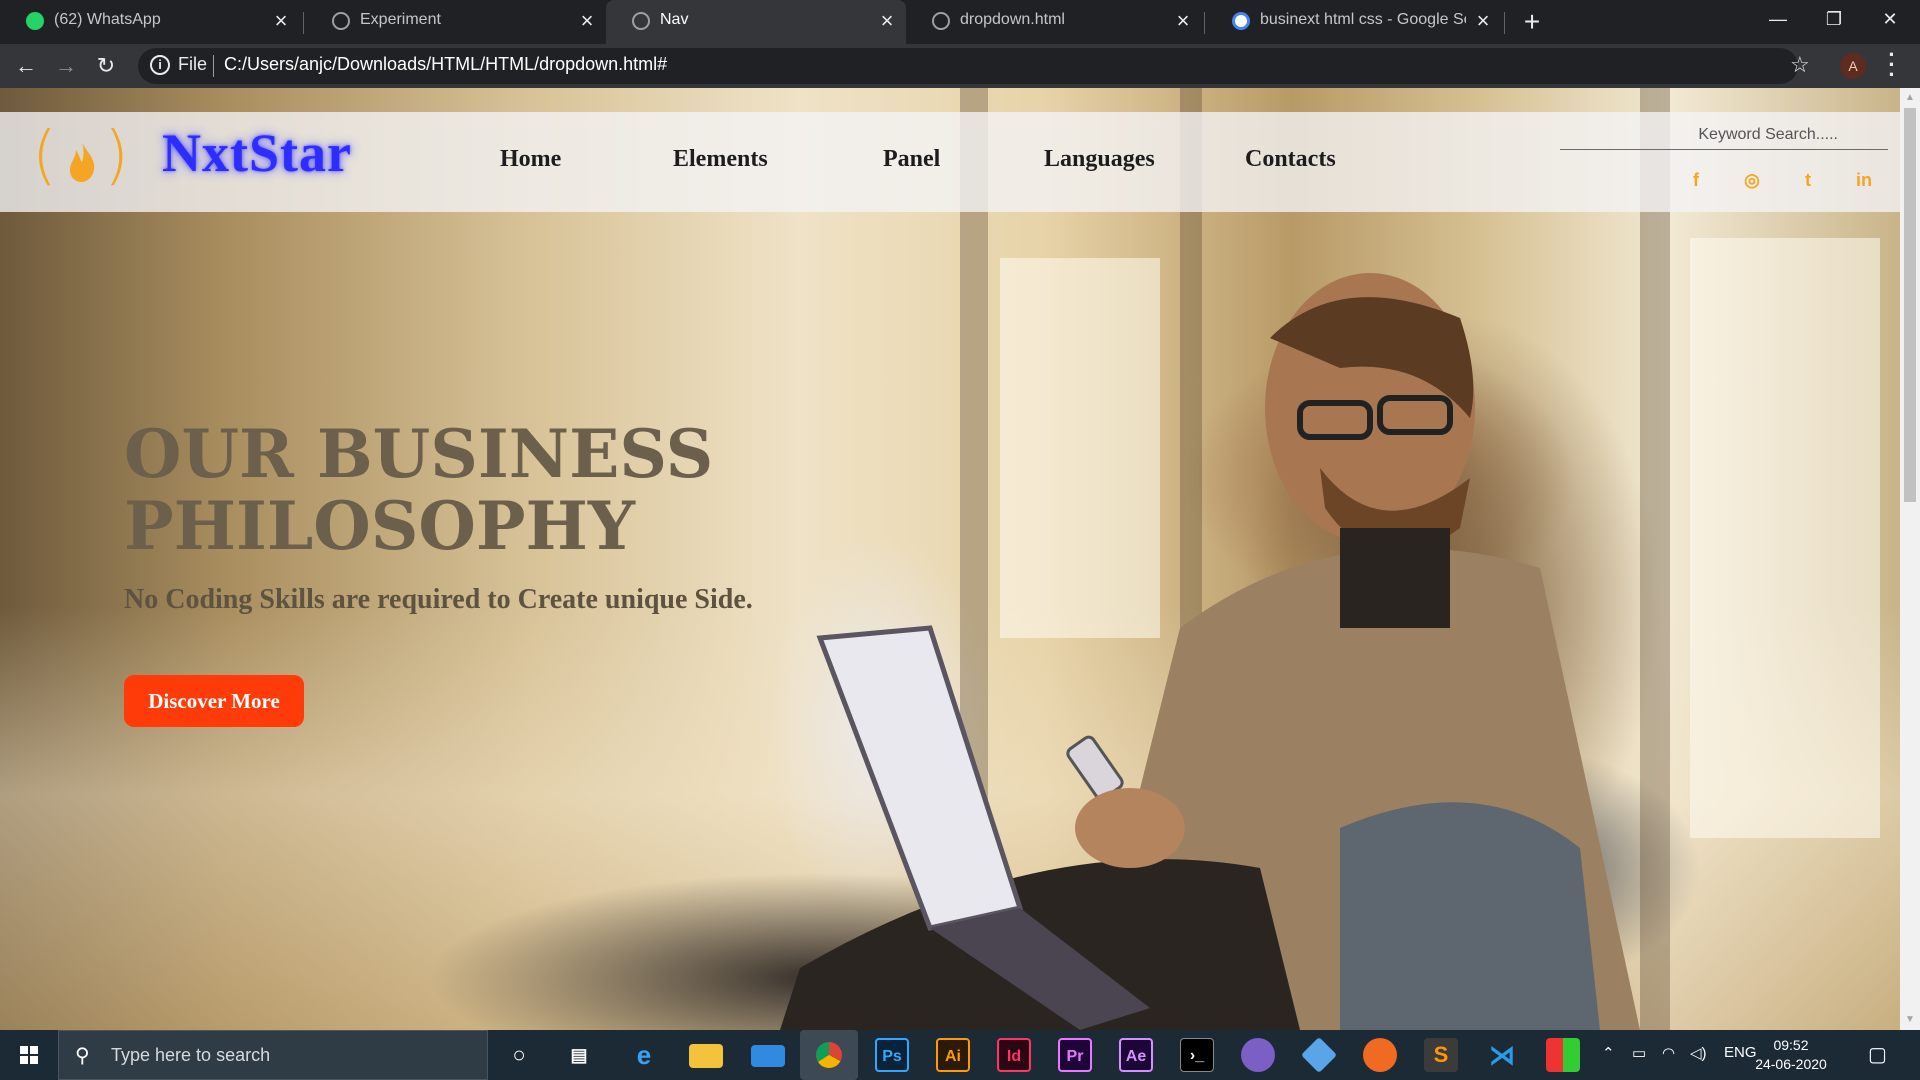 The image size is (1920, 1080). I want to click on hero-title-line-2: PHILOSOPHY, so click(380, 526).